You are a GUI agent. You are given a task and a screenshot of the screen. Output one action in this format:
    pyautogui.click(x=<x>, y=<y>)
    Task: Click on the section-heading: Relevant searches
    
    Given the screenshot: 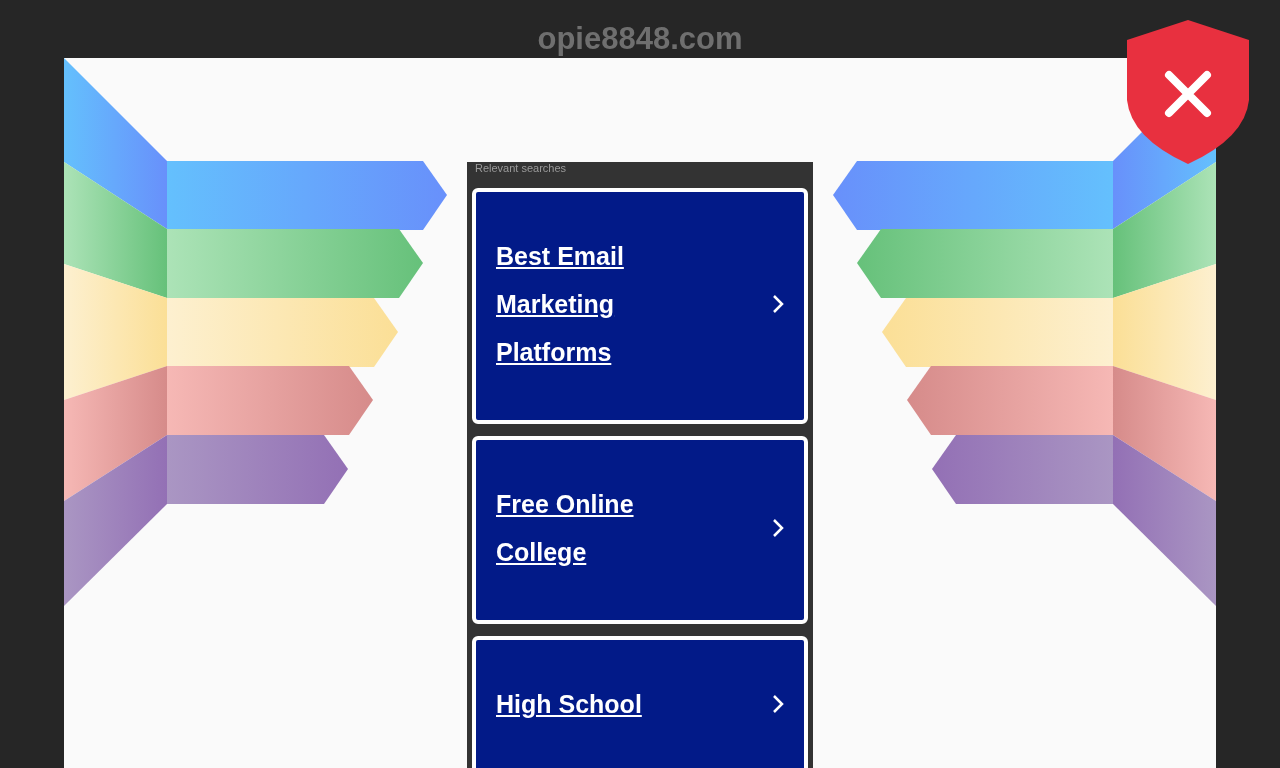 What is the action you would take?
    pyautogui.click(x=521, y=168)
    